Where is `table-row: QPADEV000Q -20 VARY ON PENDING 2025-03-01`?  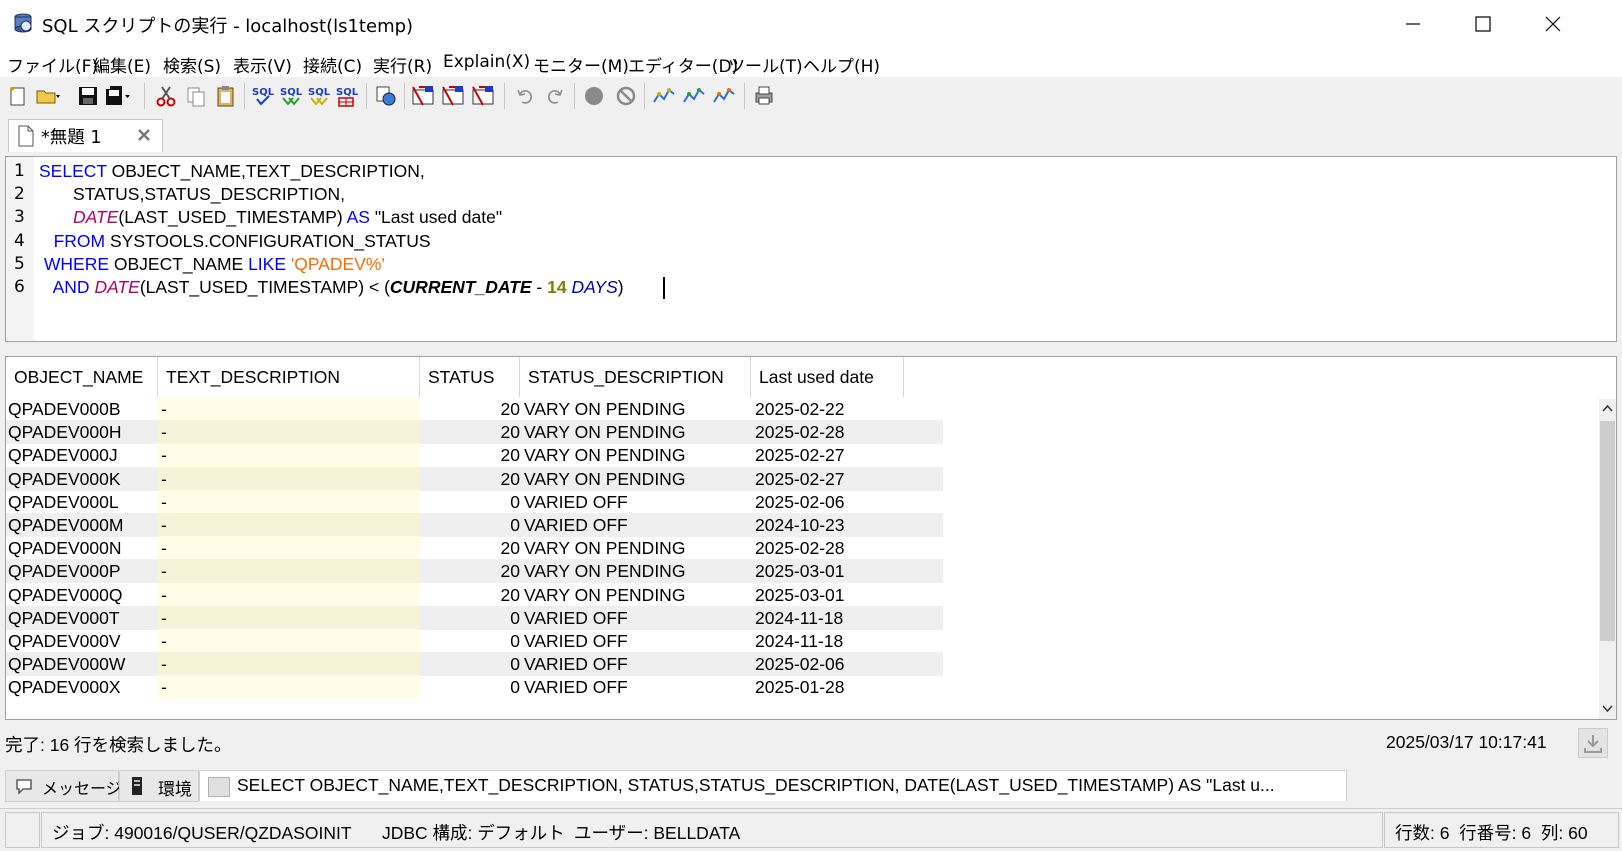 table-row: QPADEV000Q -20 VARY ON PENDING 2025-03-01 is located at coordinates (474, 594).